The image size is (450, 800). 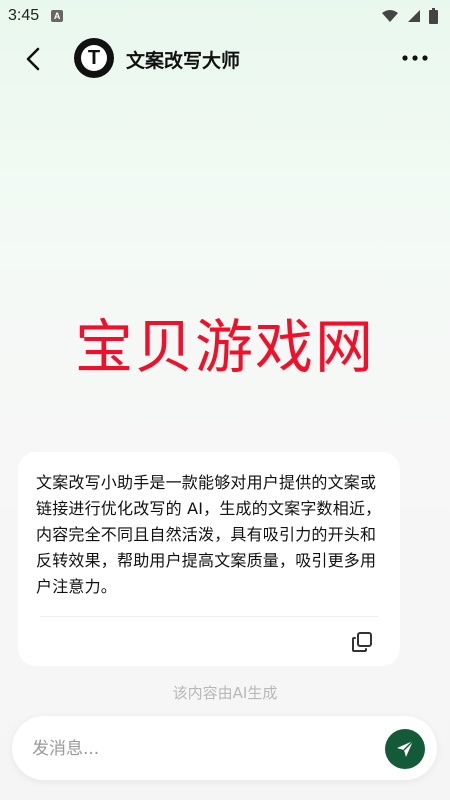 I want to click on send-icon, so click(x=405, y=748).